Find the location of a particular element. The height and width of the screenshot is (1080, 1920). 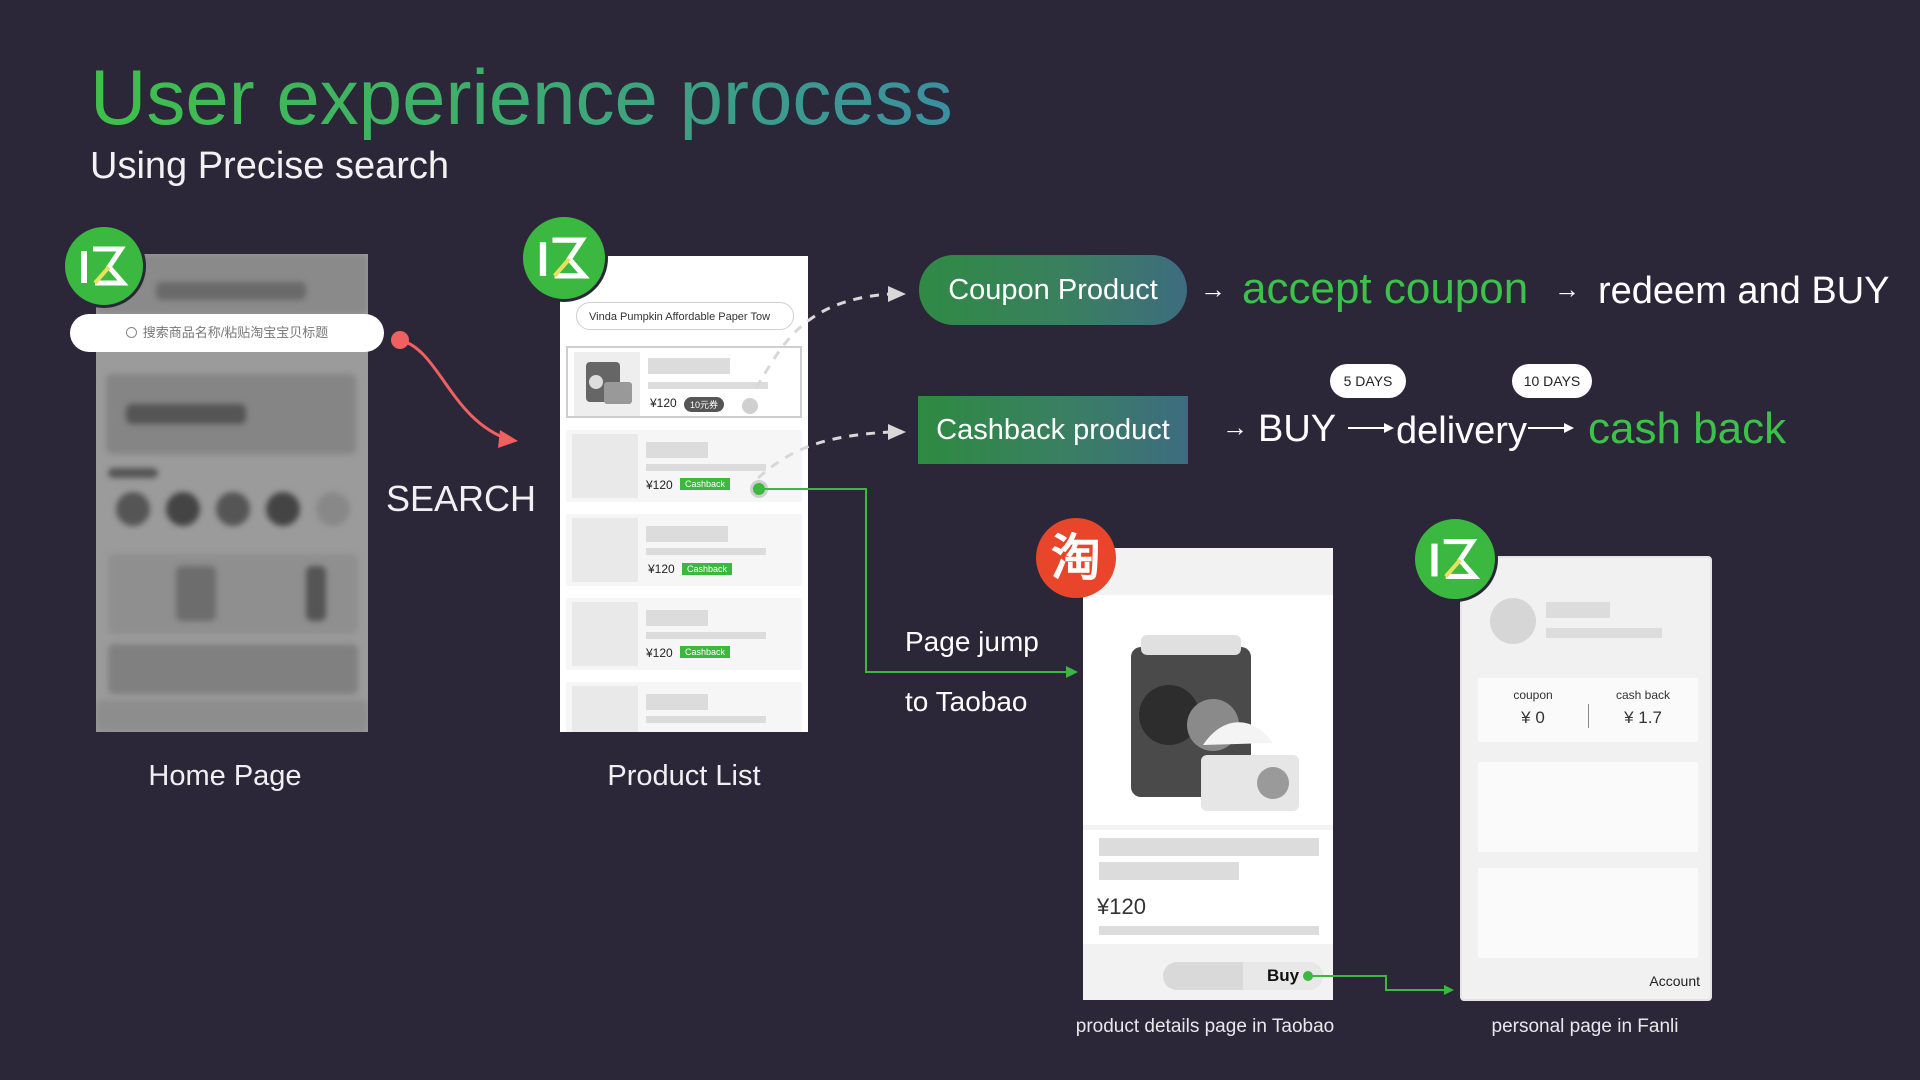

buy-bar: Buy is located at coordinates (1243, 976).